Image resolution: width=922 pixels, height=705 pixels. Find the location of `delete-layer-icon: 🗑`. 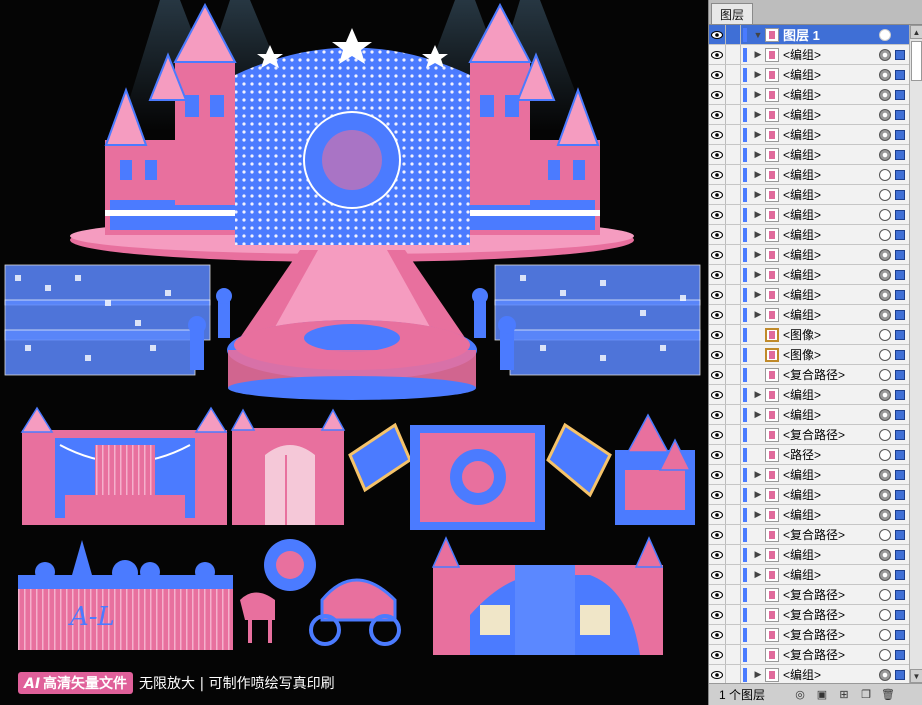

delete-layer-icon: 🗑 is located at coordinates (888, 695).